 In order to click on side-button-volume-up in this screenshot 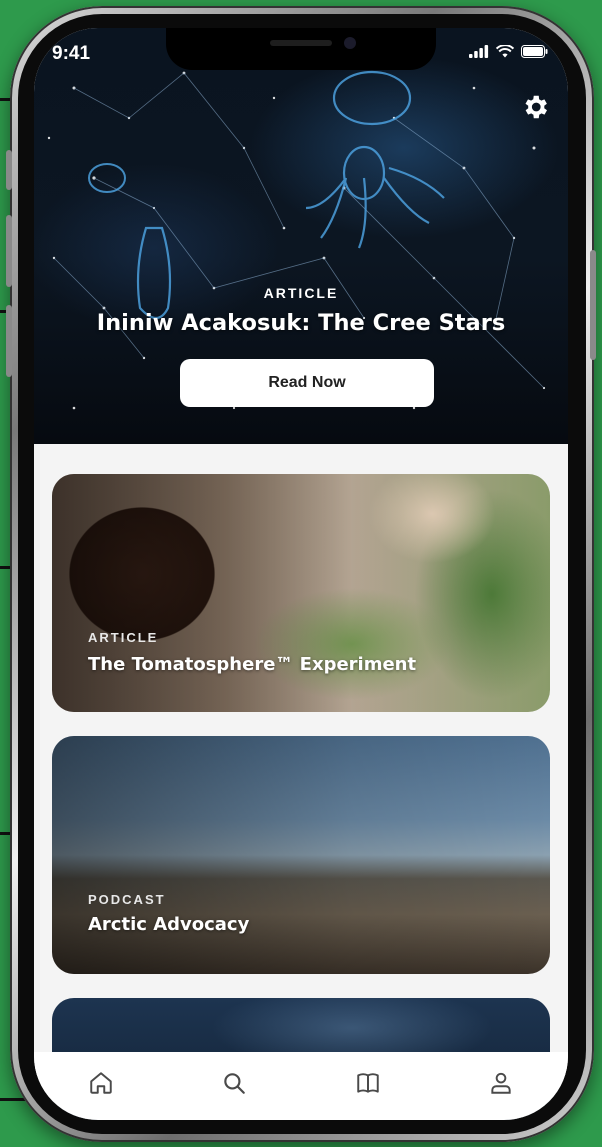, I will do `click(9, 251)`.